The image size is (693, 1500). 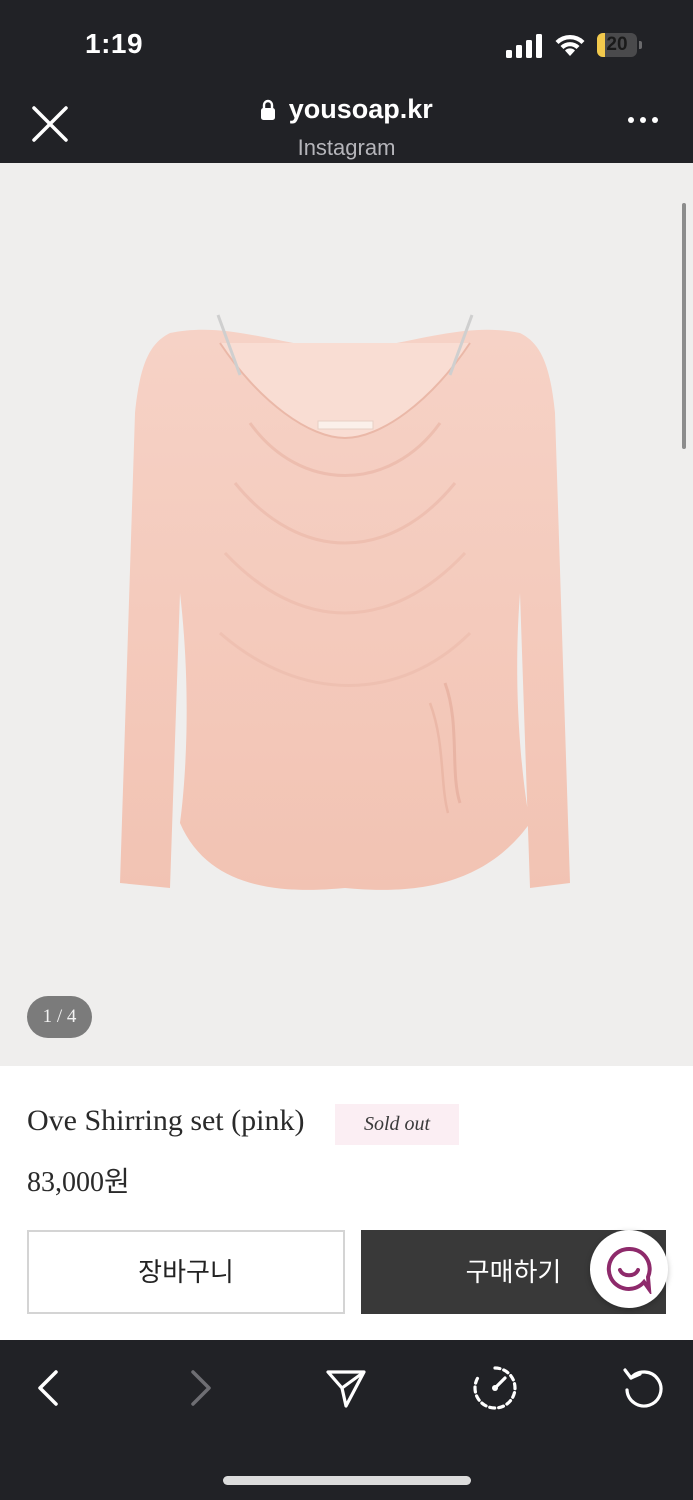 What do you see at coordinates (78, 1182) in the screenshot?
I see `product-price: 83,000원` at bounding box center [78, 1182].